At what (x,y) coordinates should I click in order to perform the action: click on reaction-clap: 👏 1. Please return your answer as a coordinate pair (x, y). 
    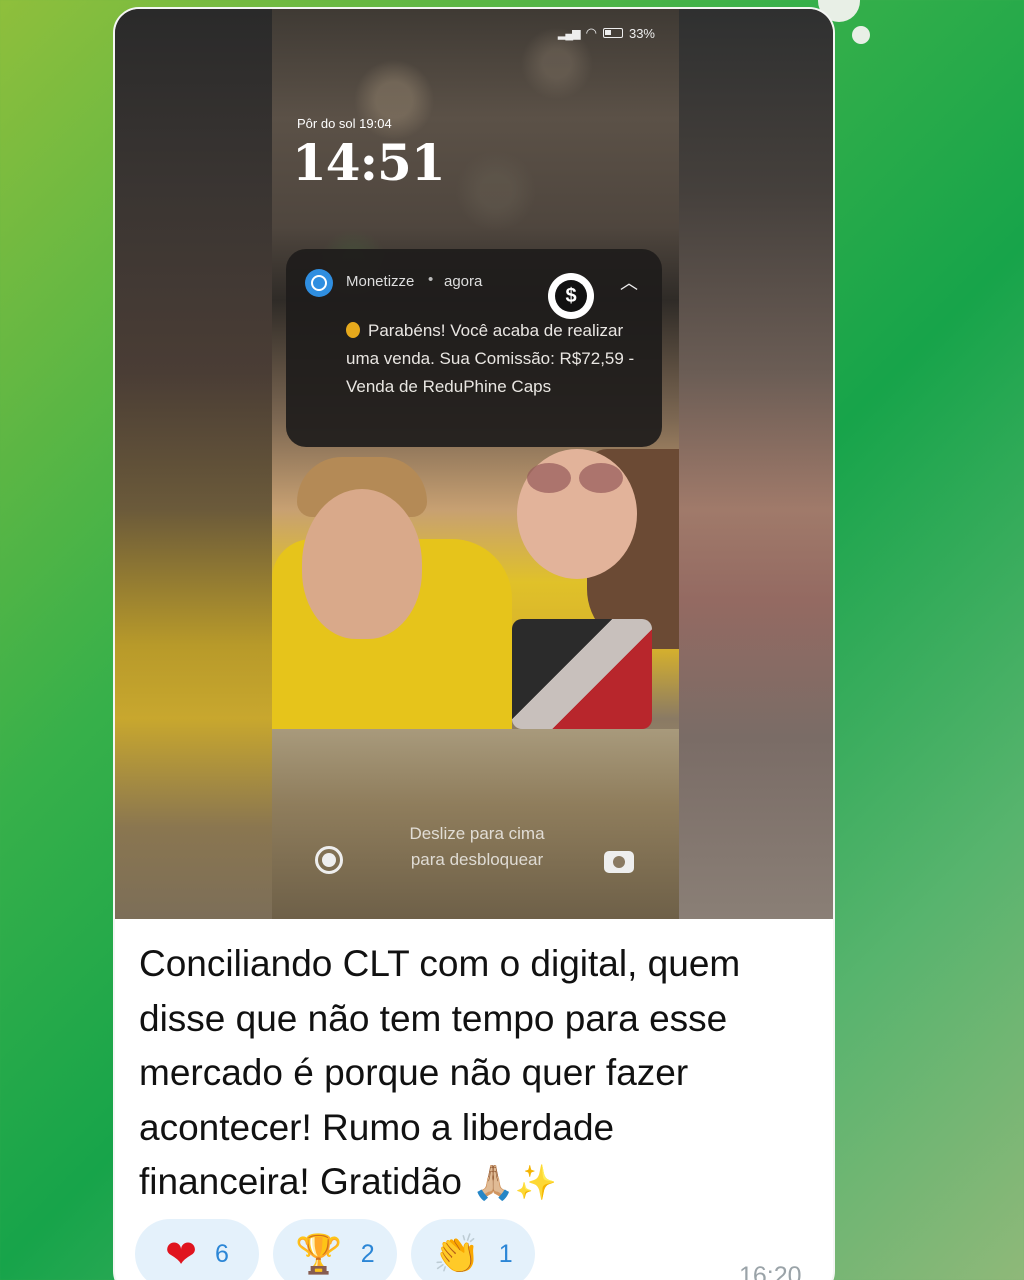
    Looking at the image, I should click on (473, 1249).